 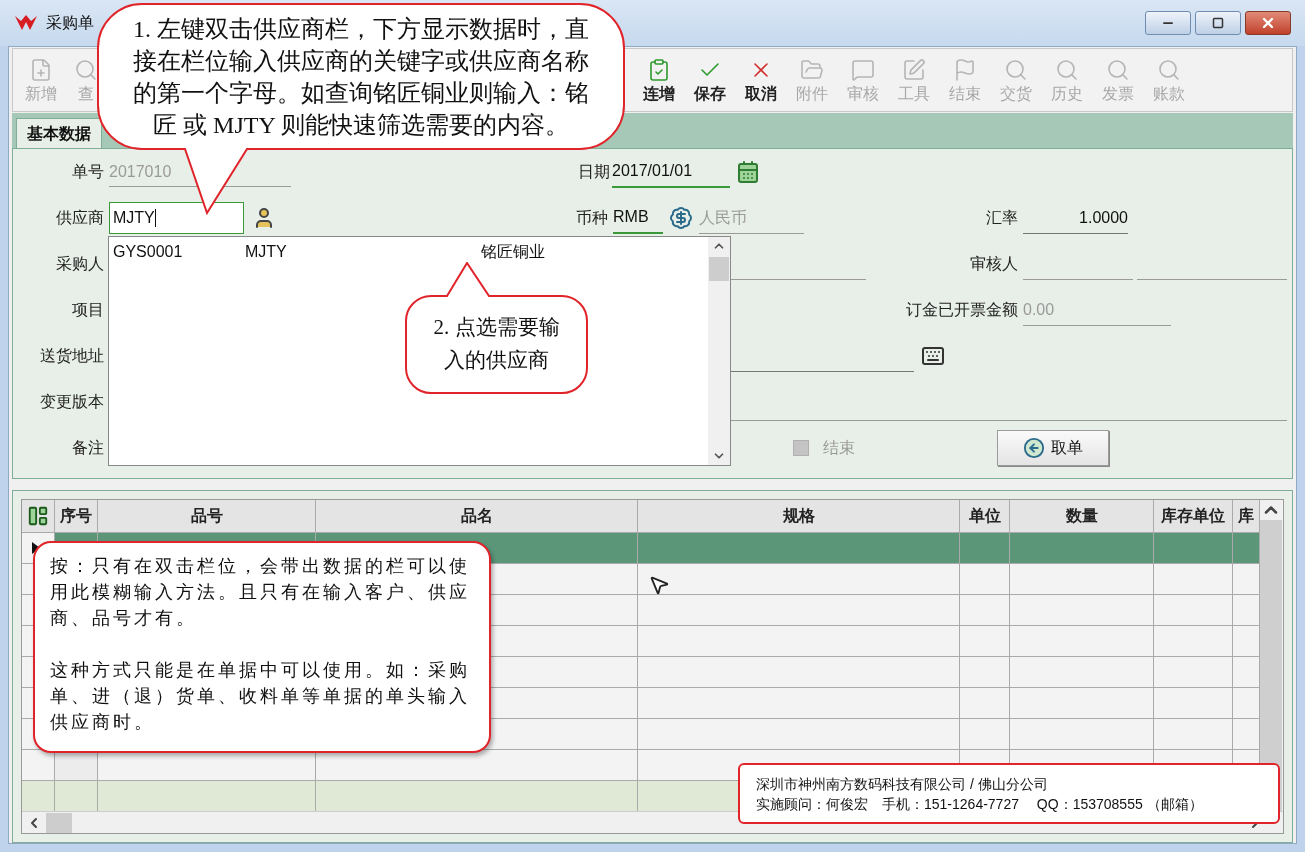 What do you see at coordinates (980, 804) in the screenshot?
I see `contact-text: 实施顾问：何俊宏 手机：151-1264-7727 QQ：153708555 （邮箱）` at bounding box center [980, 804].